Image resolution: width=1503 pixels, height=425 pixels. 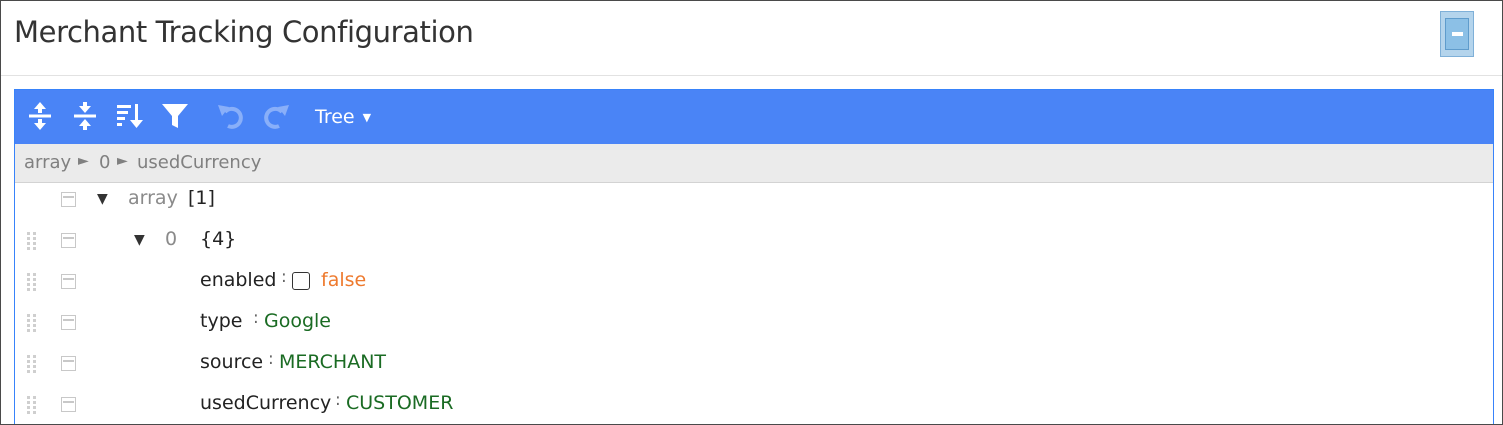 What do you see at coordinates (754, 117) in the screenshot?
I see `editor-toolbar: Tree ▼` at bounding box center [754, 117].